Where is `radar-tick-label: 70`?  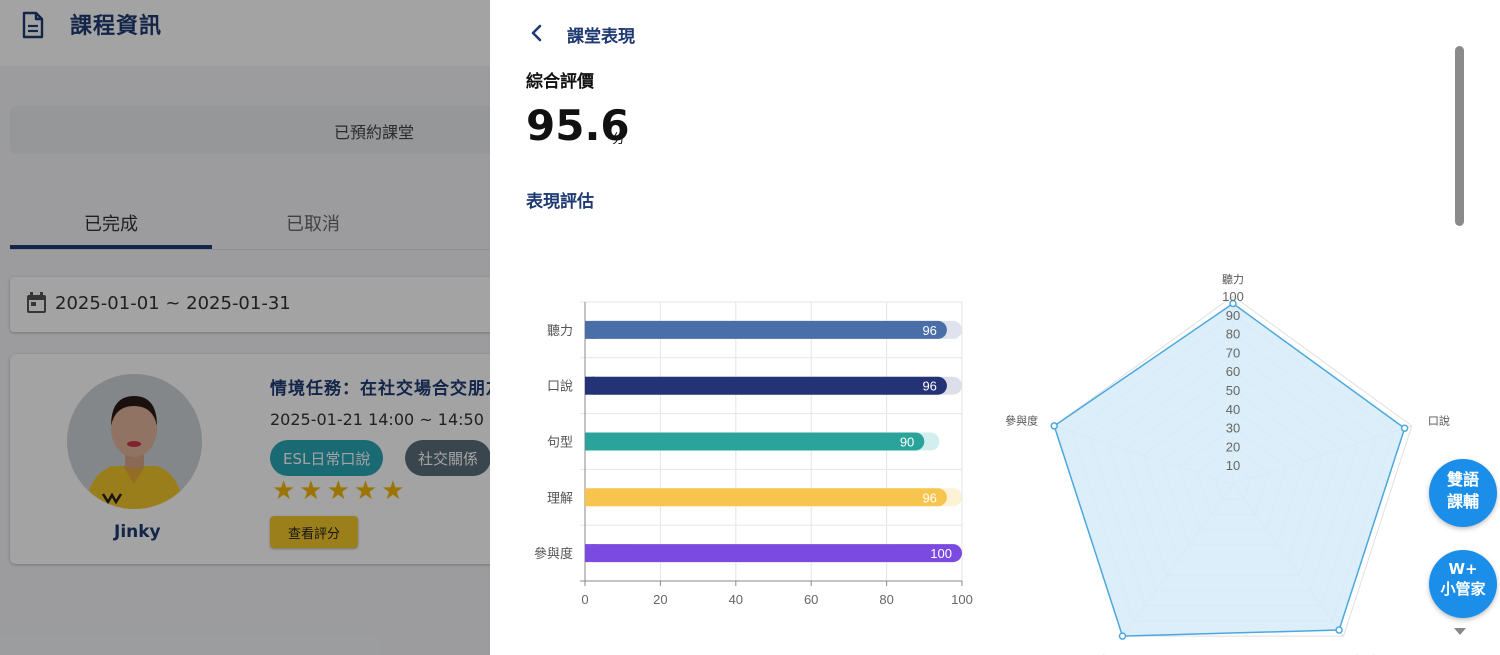 radar-tick-label: 70 is located at coordinates (1233, 352).